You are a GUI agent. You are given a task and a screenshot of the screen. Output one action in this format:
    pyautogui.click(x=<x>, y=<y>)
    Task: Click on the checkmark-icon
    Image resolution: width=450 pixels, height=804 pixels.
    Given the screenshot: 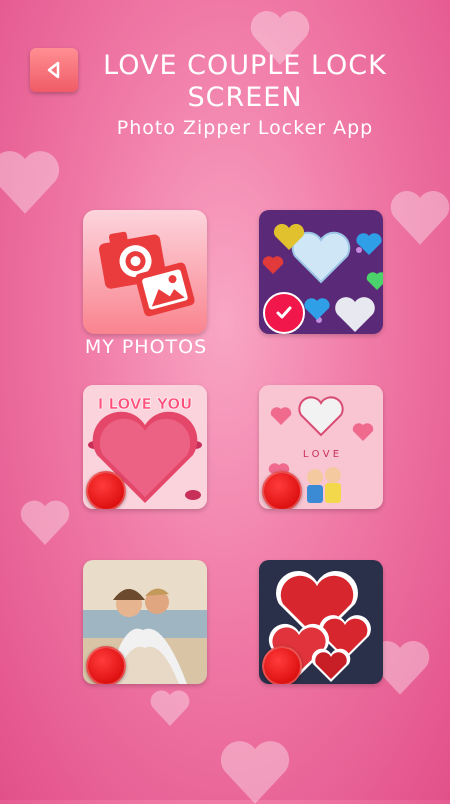 What is the action you would take?
    pyautogui.click(x=284, y=312)
    